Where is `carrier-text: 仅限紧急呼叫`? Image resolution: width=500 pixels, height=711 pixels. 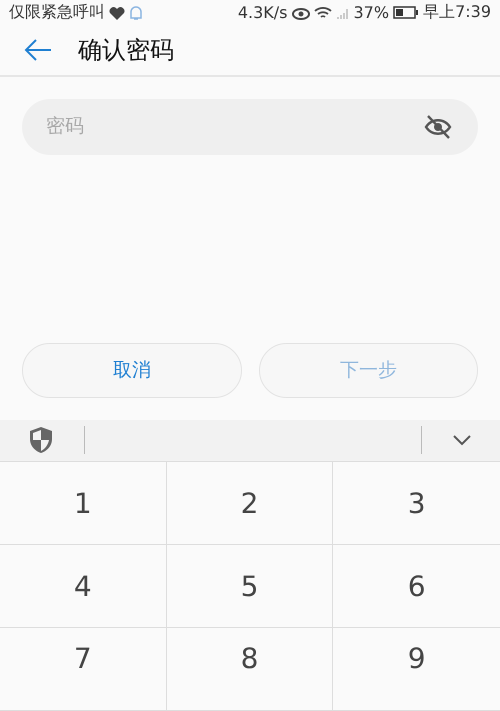
carrier-text: 仅限紧急呼叫 is located at coordinates (57, 13).